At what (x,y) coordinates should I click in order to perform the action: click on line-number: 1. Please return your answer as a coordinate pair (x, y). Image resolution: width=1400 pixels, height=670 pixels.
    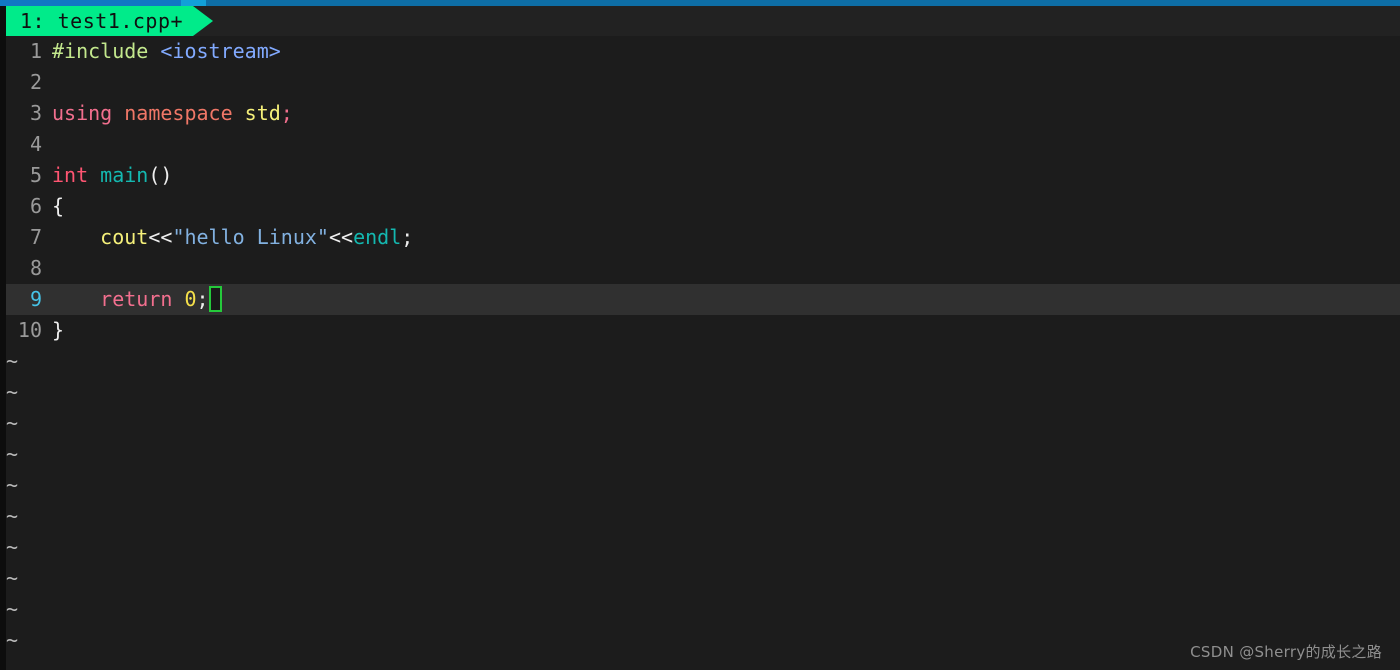
    Looking at the image, I should click on (35, 51).